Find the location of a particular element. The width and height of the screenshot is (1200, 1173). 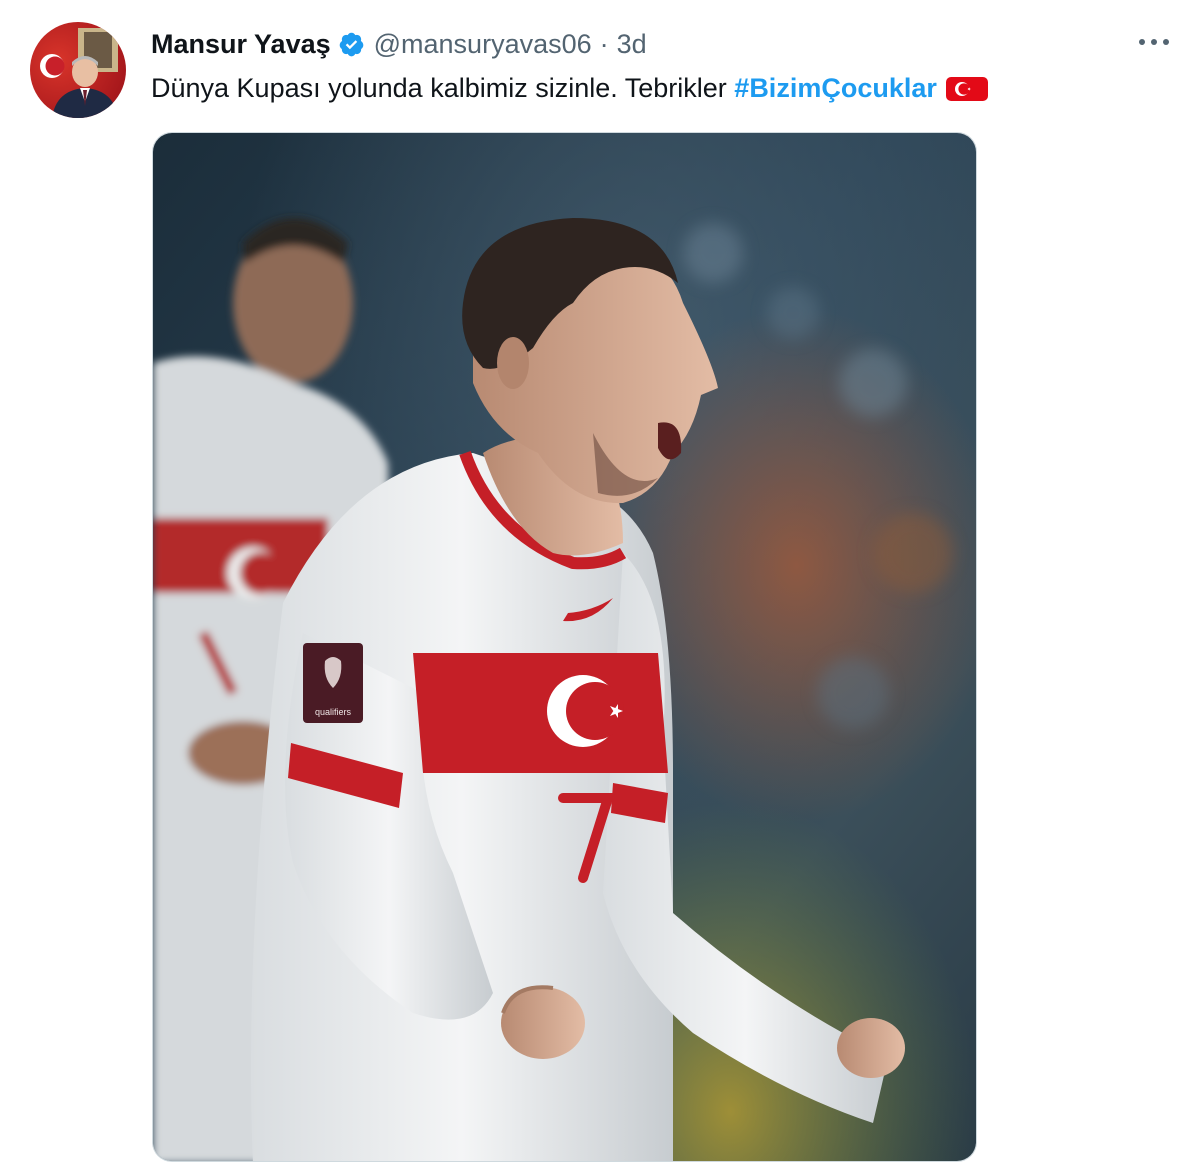

user-handle: @mansuryavas06 is located at coordinates (483, 44).